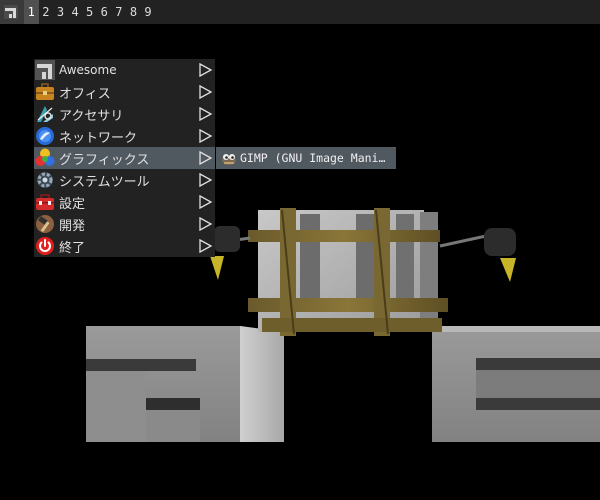  What do you see at coordinates (348, 272) in the screenshot?
I see `wallpaper-crate` at bounding box center [348, 272].